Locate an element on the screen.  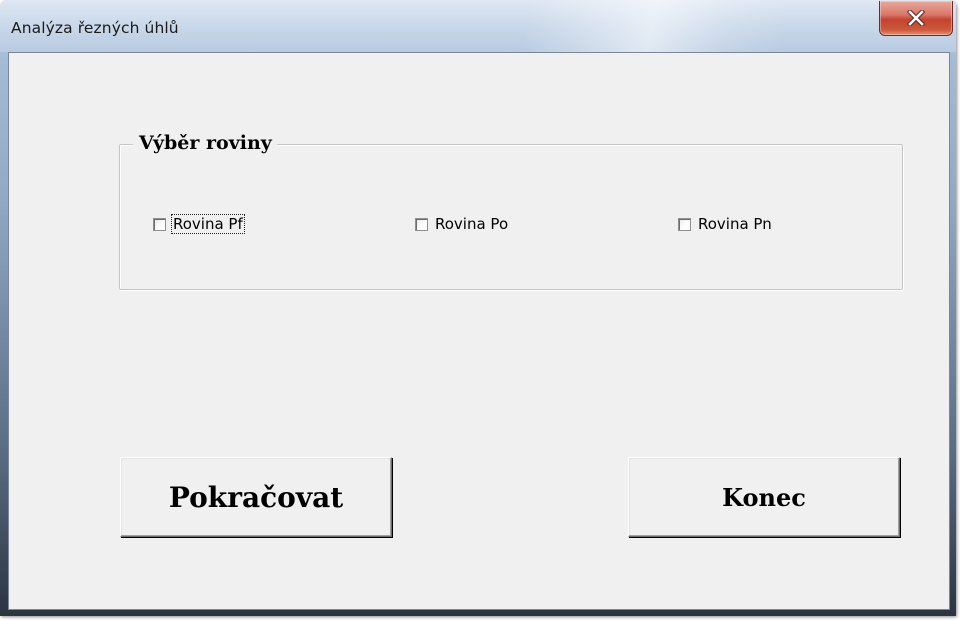
checkbox-rovina-pf: Rovina Pf is located at coordinates (199, 224).